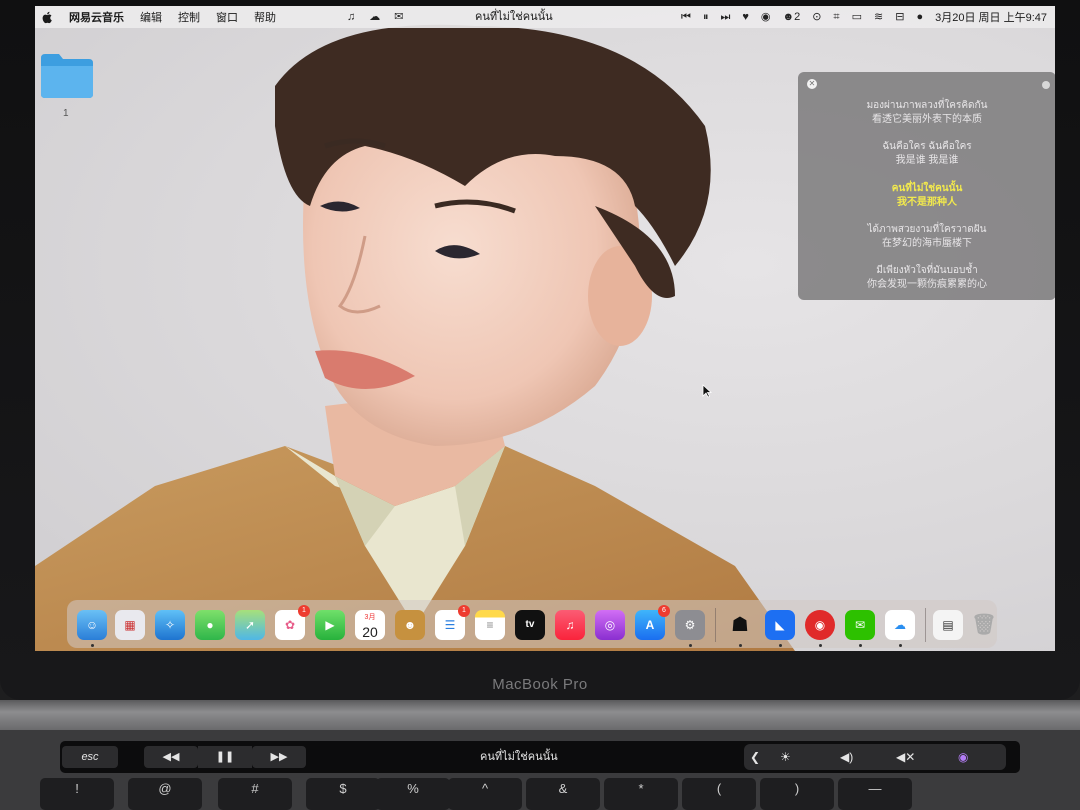  What do you see at coordinates (984, 625) in the screenshot?
I see `trash-icon: 🗑` at bounding box center [984, 625].